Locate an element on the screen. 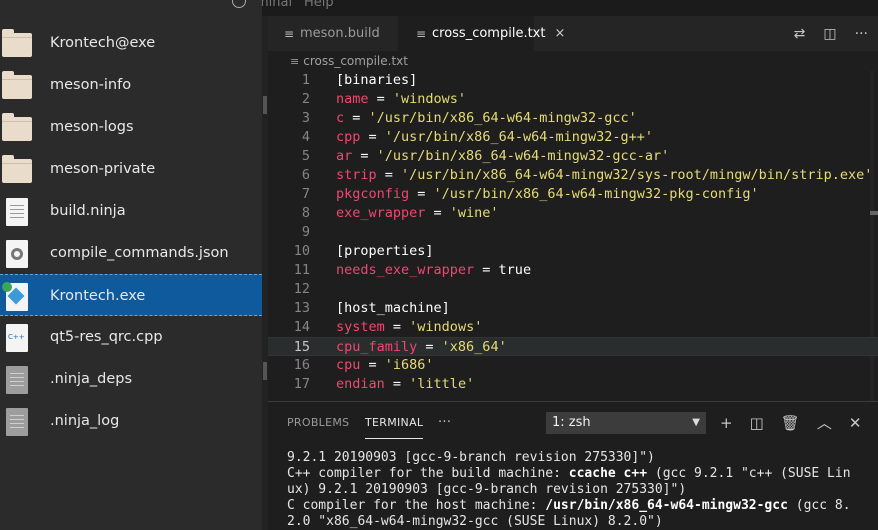  tab-meson-build: ≡ meson.build is located at coordinates (333, 33).